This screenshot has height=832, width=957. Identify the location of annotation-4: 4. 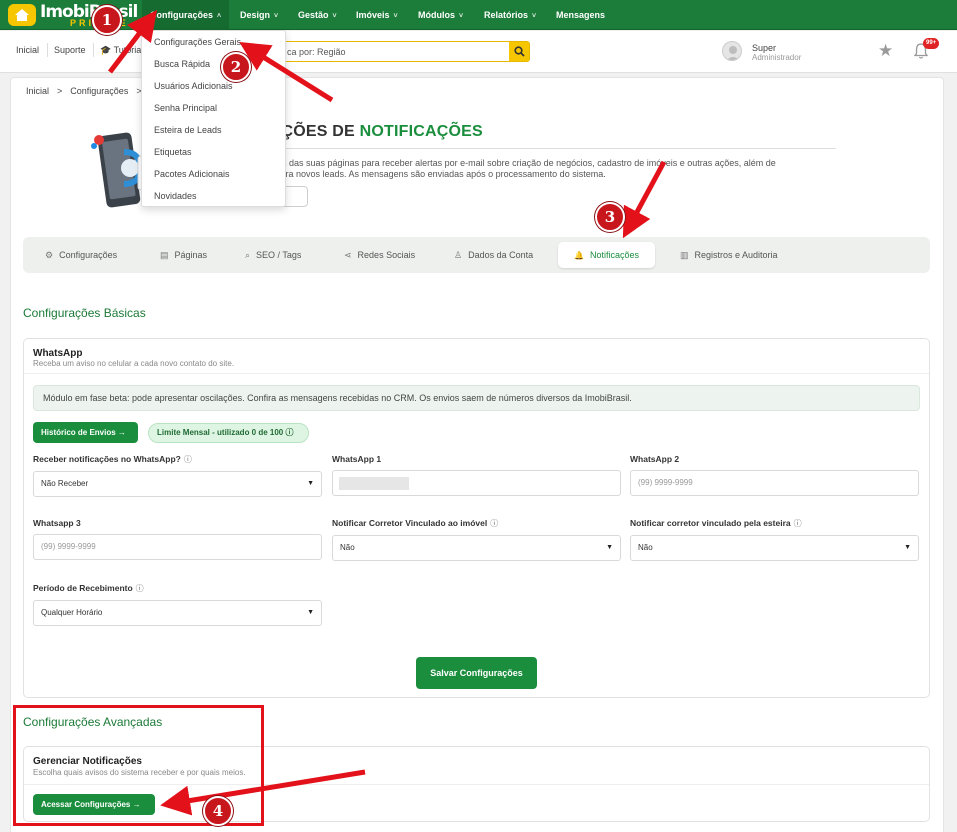
(218, 811).